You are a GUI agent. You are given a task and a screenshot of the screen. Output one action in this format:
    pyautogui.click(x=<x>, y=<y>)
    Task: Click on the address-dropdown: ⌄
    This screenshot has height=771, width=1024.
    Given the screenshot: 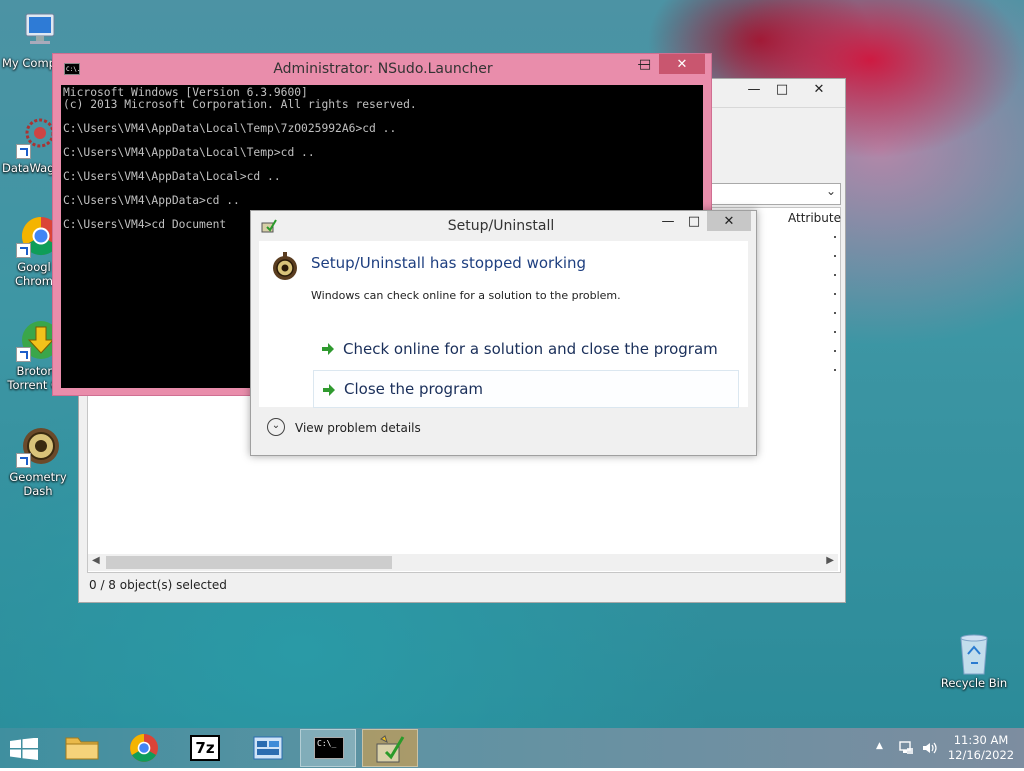 What is the action you would take?
    pyautogui.click(x=775, y=194)
    